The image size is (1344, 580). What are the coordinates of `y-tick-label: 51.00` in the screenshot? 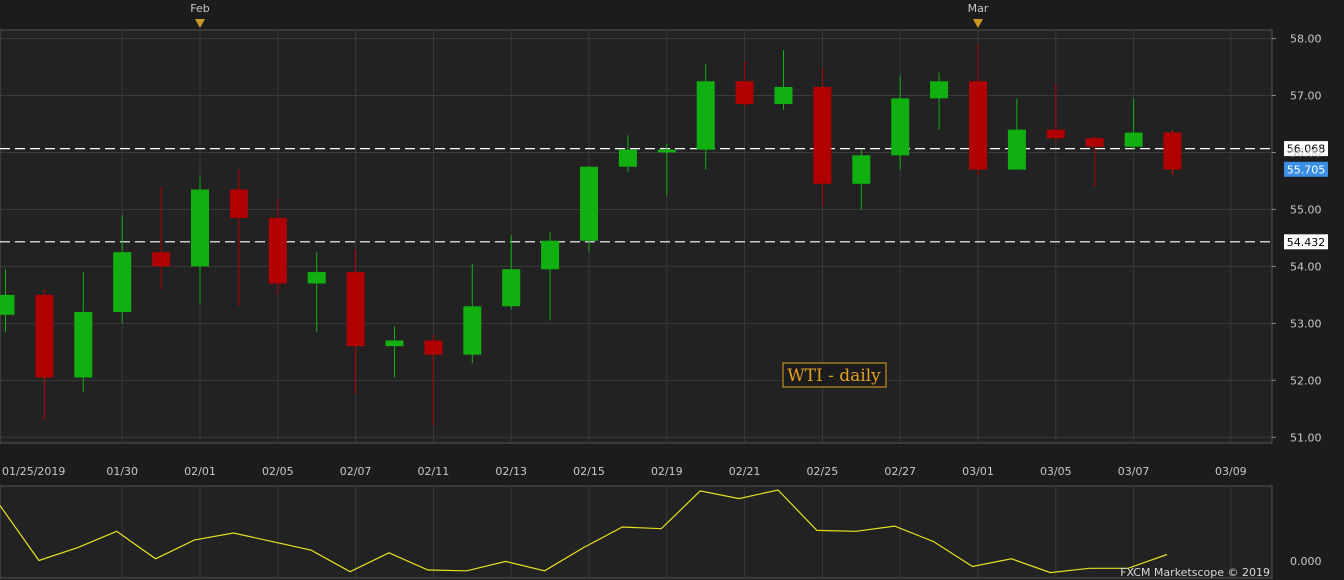 It's located at (1306, 437).